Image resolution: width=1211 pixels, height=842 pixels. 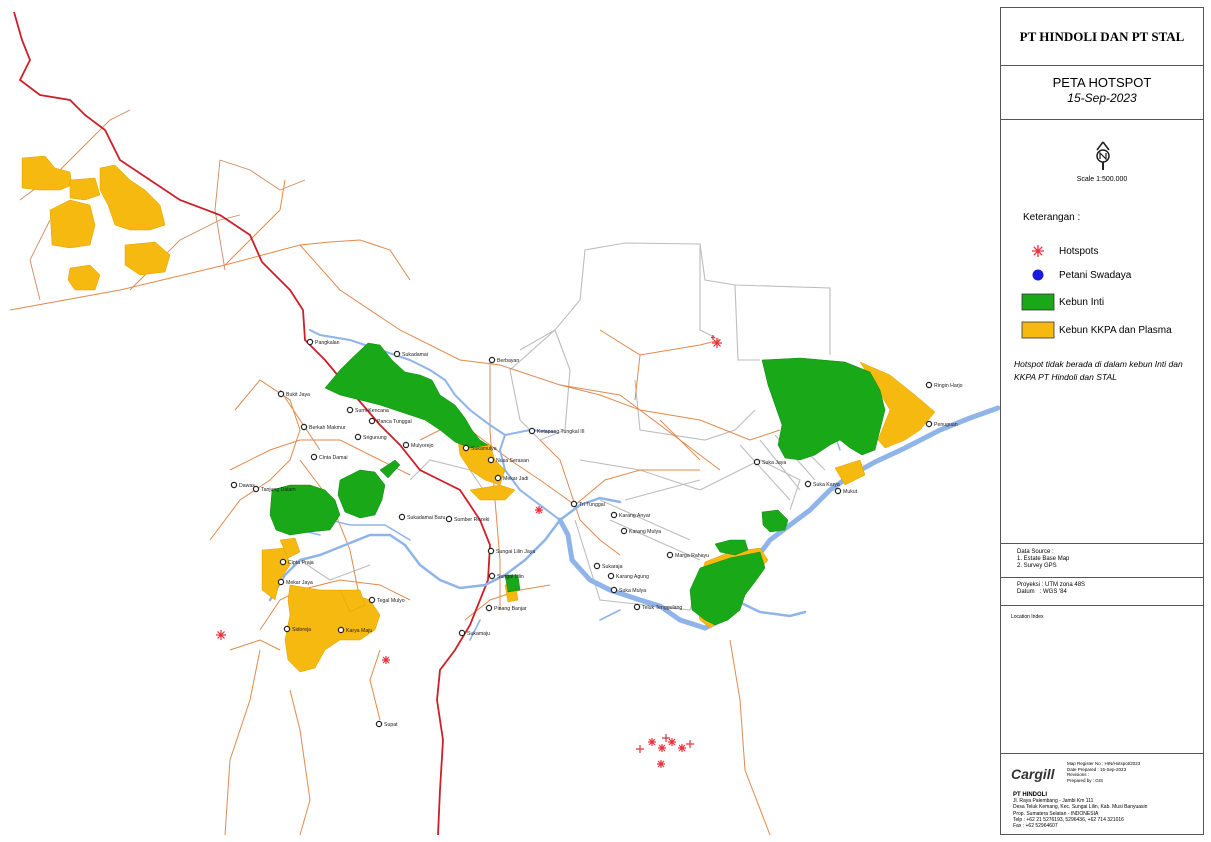 I want to click on map-title: PETA HOTSPOT, so click(x=1102, y=82).